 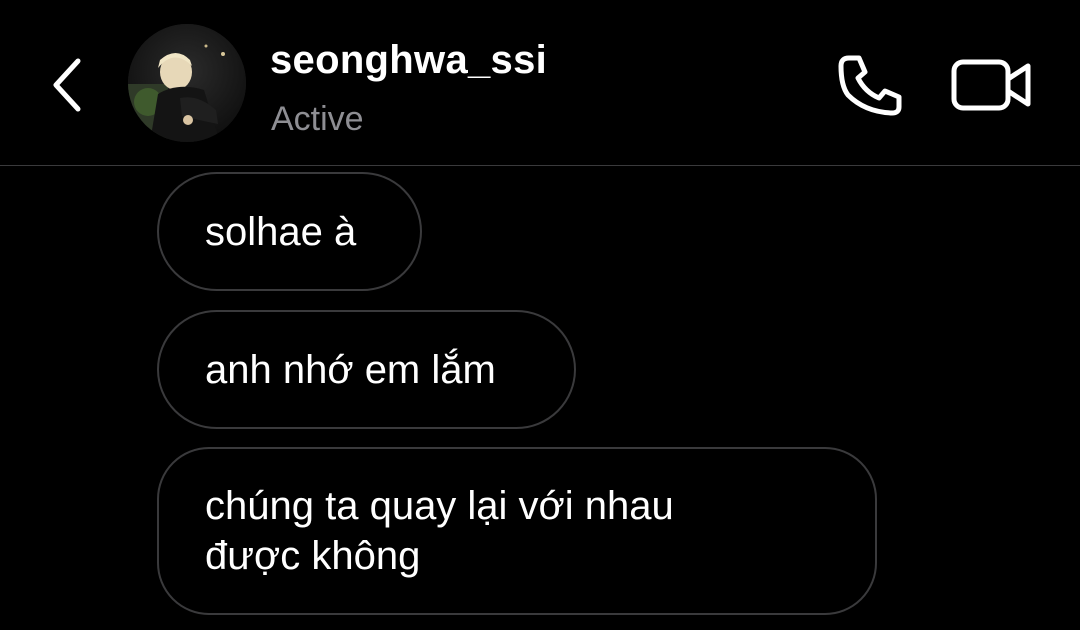 What do you see at coordinates (408, 60) in the screenshot?
I see `chat-username: seonghwa_ssi` at bounding box center [408, 60].